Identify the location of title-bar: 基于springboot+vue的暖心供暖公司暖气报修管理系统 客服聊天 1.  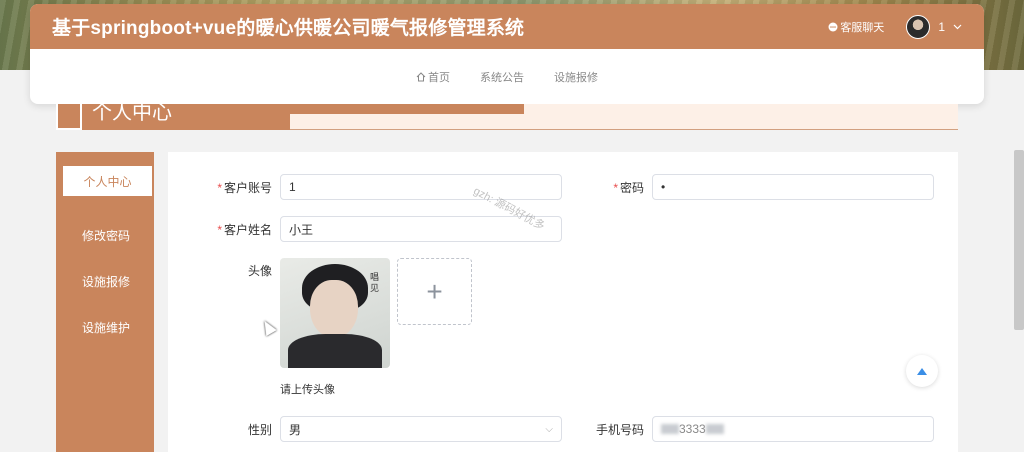
(507, 26).